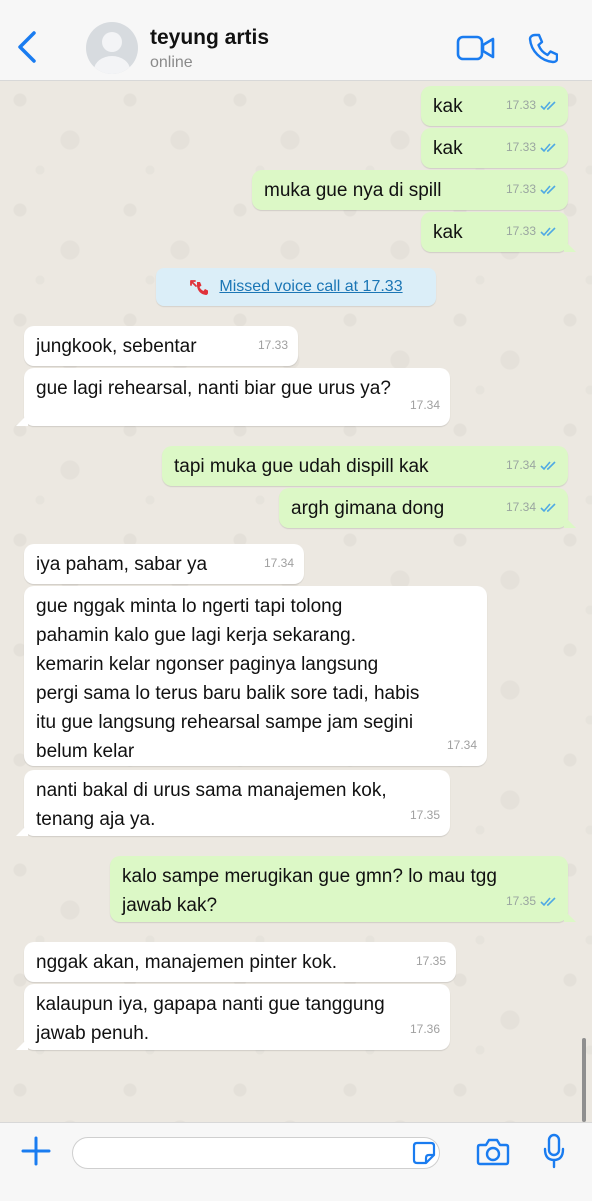  I want to click on message-bubble-incoming: nggak akan, manajemen pinter kok. 17.35, so click(240, 962).